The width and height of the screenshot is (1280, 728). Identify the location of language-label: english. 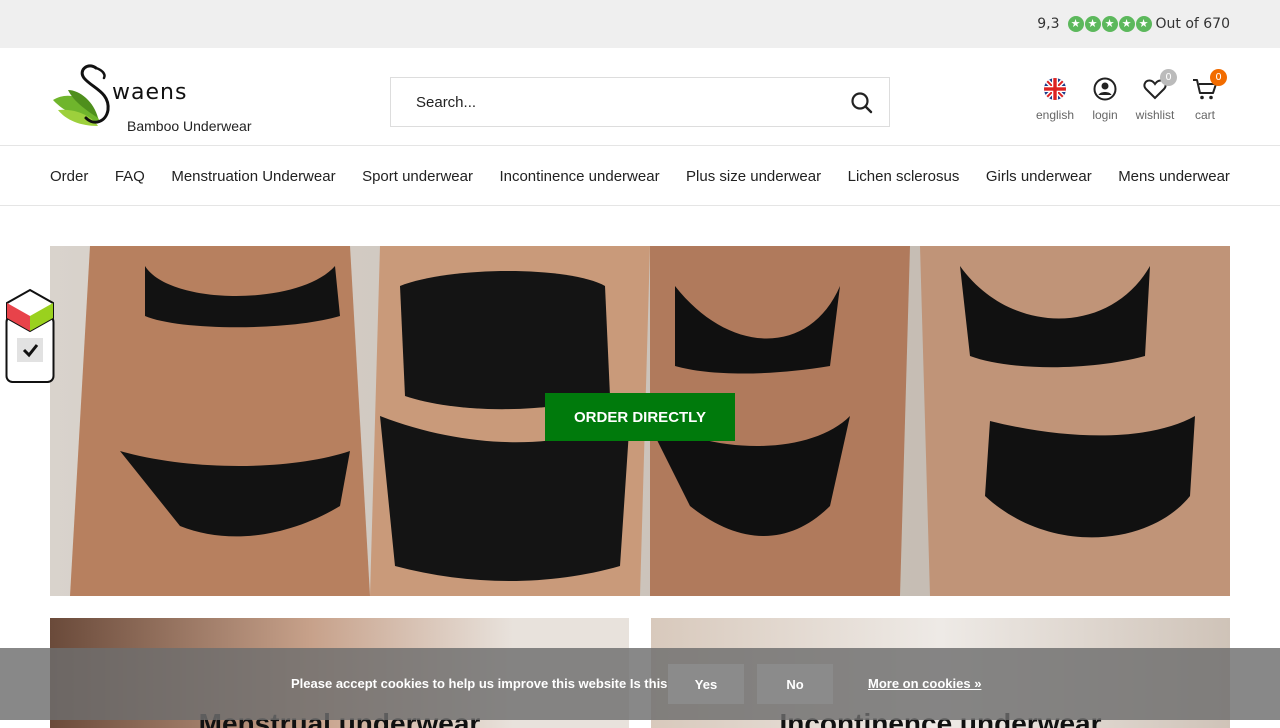
(1055, 115).